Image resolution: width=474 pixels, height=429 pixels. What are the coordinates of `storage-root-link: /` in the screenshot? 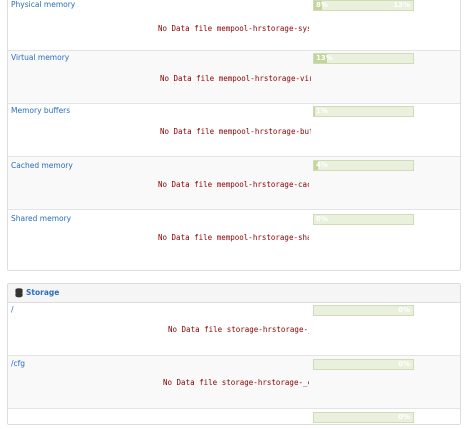 It's located at (12, 309).